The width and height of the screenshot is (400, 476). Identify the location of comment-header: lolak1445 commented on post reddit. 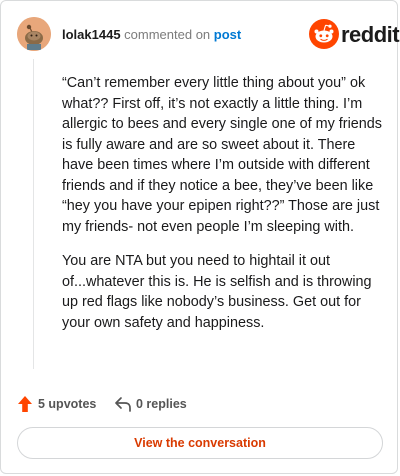
(208, 34).